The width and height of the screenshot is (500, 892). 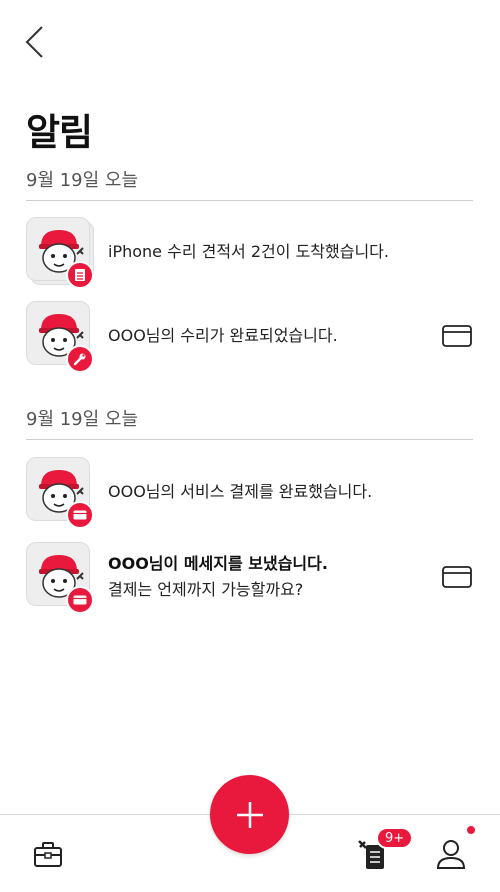 I want to click on toolbox-tab, so click(x=48, y=854).